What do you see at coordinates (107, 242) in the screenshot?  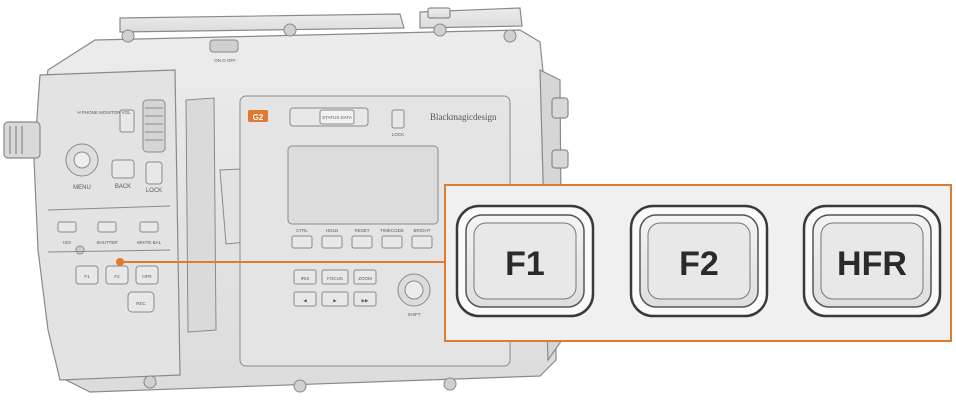 I see `shutter-label: SHUTTER` at bounding box center [107, 242].